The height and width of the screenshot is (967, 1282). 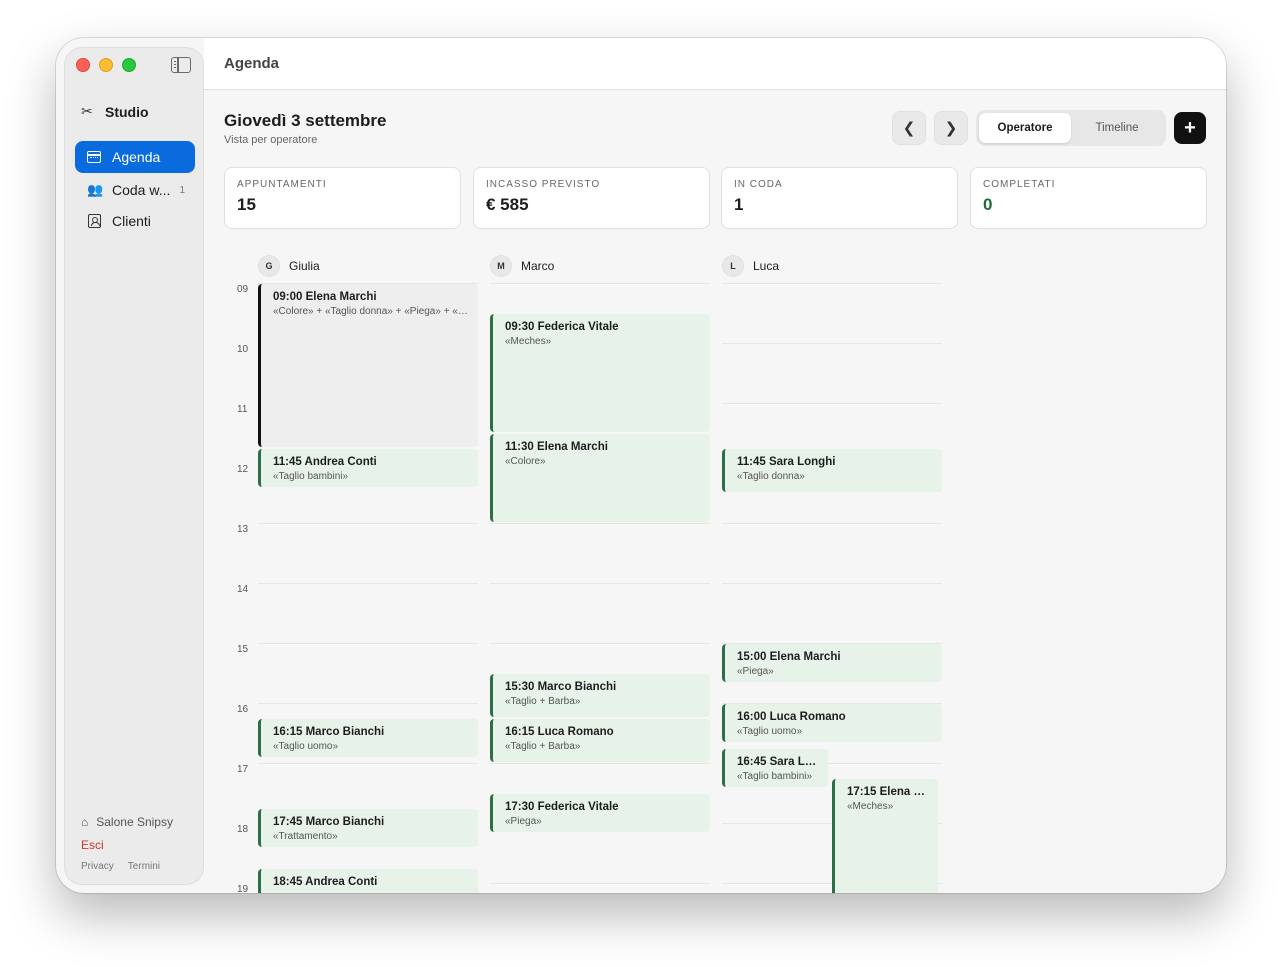 I want to click on plus-icon: +, so click(x=1190, y=127).